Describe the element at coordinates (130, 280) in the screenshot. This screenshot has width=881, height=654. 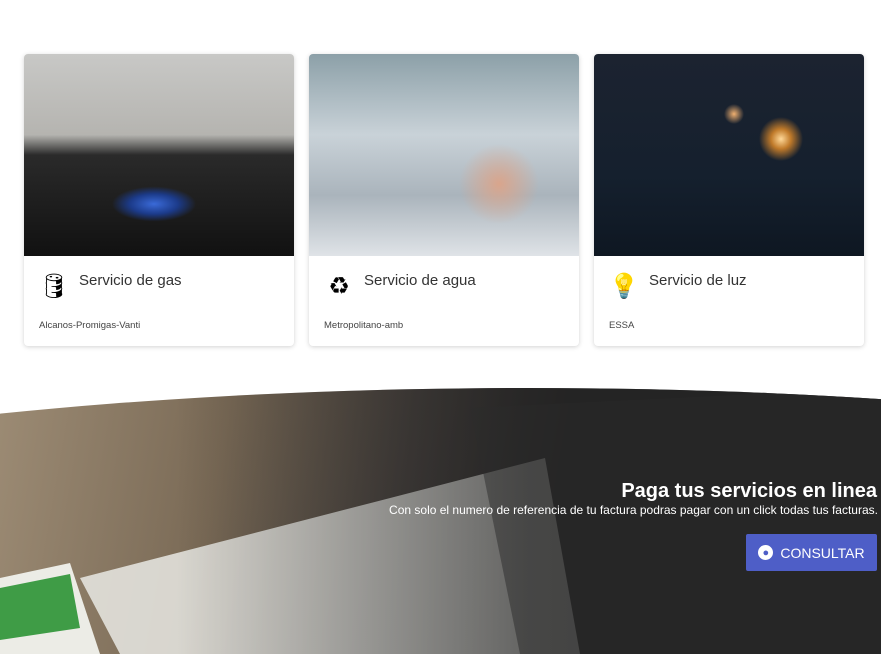
I see `service-title: Servicio de gas` at that location.